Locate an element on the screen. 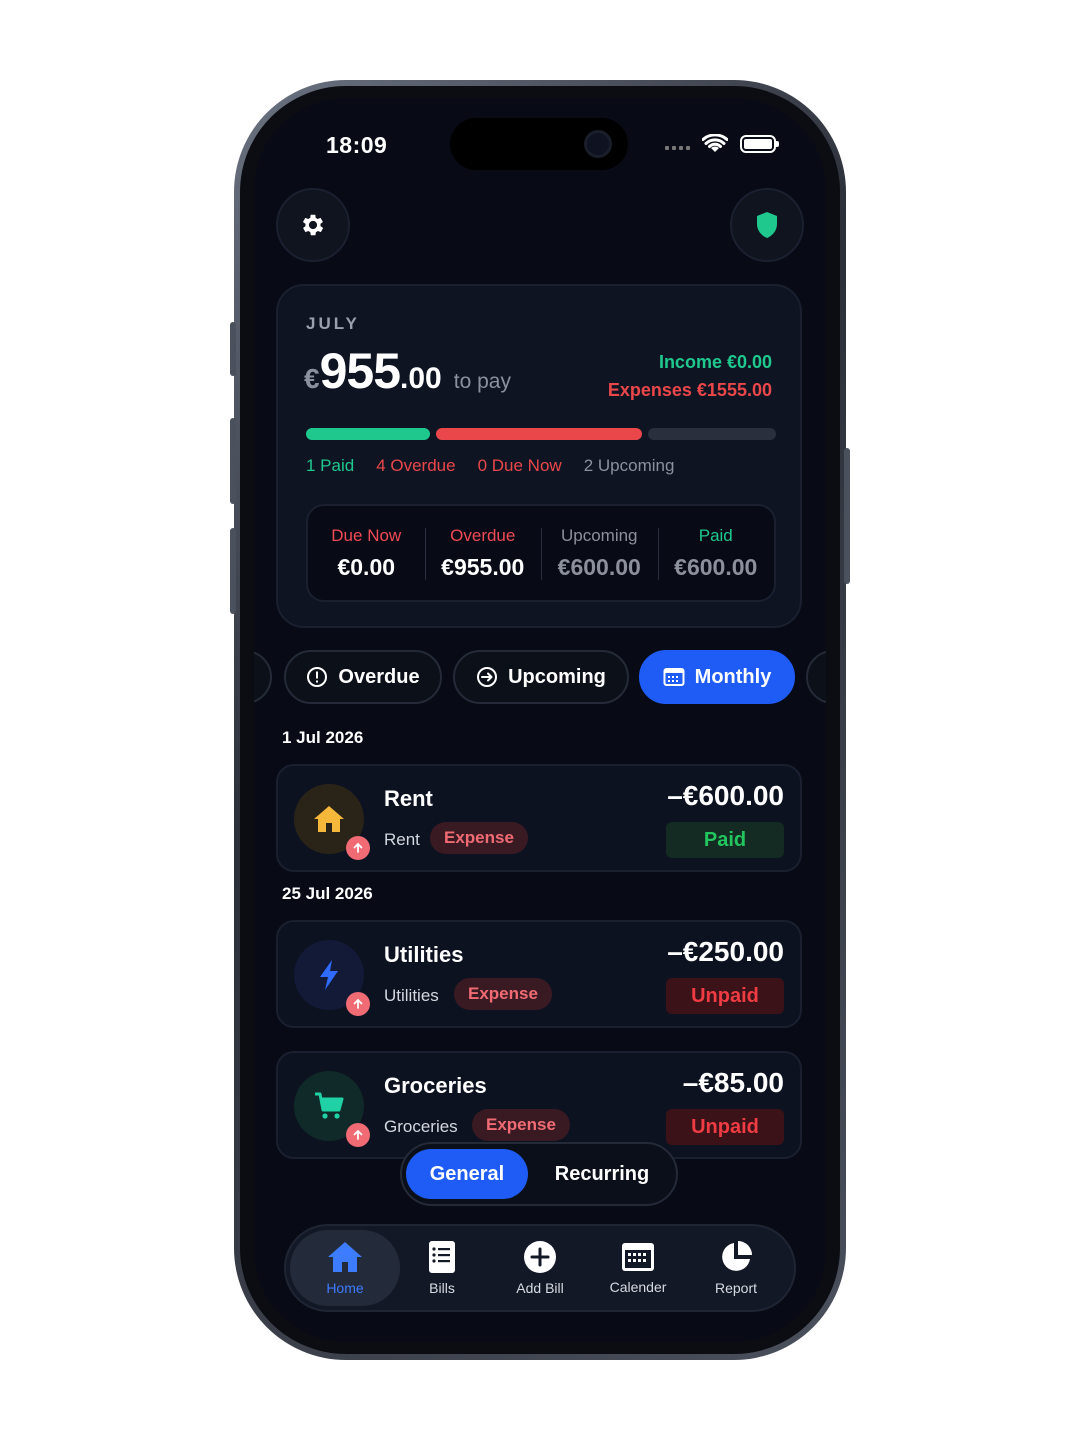 The height and width of the screenshot is (1440, 1080). month-label: JULY is located at coordinates (333, 323).